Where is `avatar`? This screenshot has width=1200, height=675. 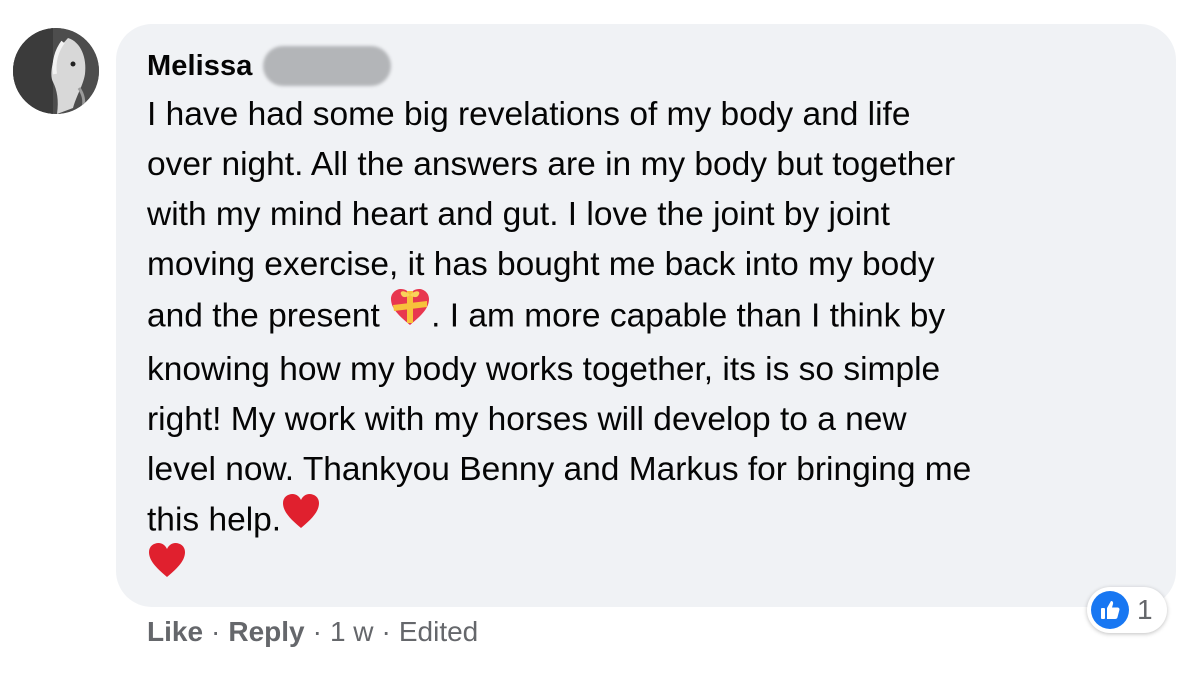 avatar is located at coordinates (56, 71).